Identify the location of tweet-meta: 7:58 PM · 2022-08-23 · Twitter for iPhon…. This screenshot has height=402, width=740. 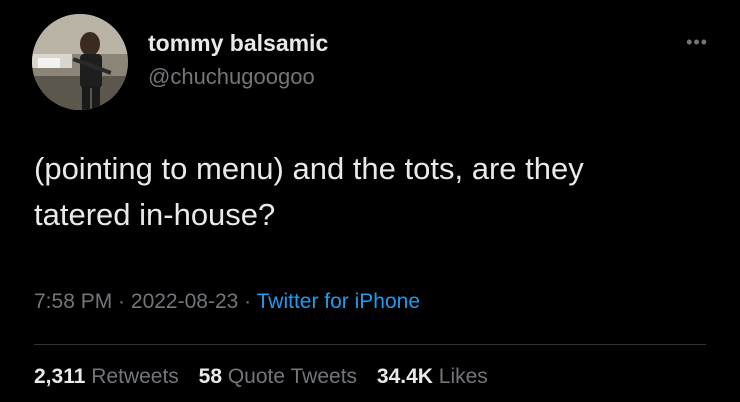
(227, 302).